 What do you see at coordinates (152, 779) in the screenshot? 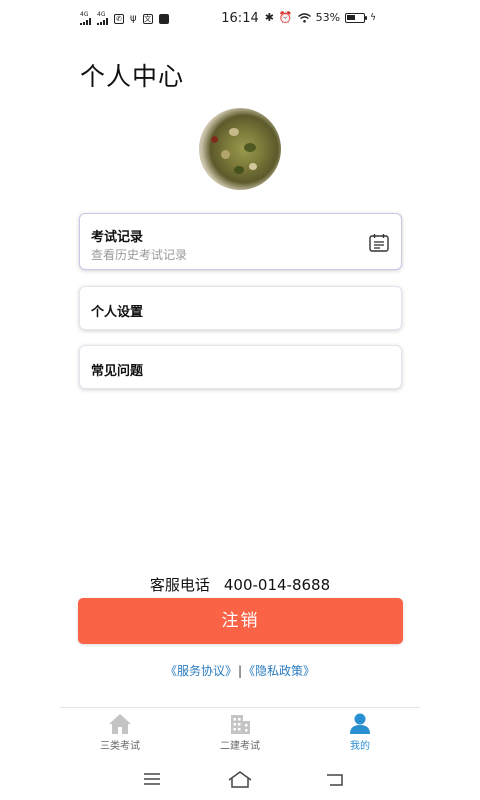
I see `menu-icon` at bounding box center [152, 779].